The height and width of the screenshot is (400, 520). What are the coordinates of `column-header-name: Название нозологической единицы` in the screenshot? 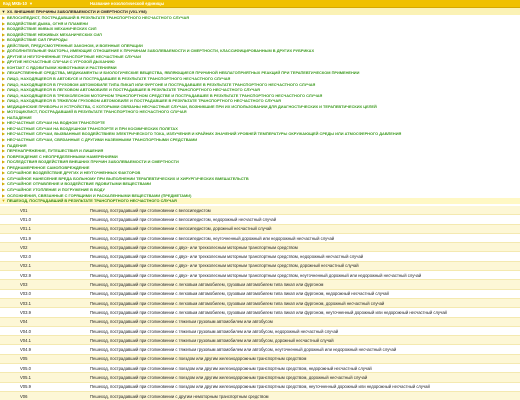 It's located at (290, 3).